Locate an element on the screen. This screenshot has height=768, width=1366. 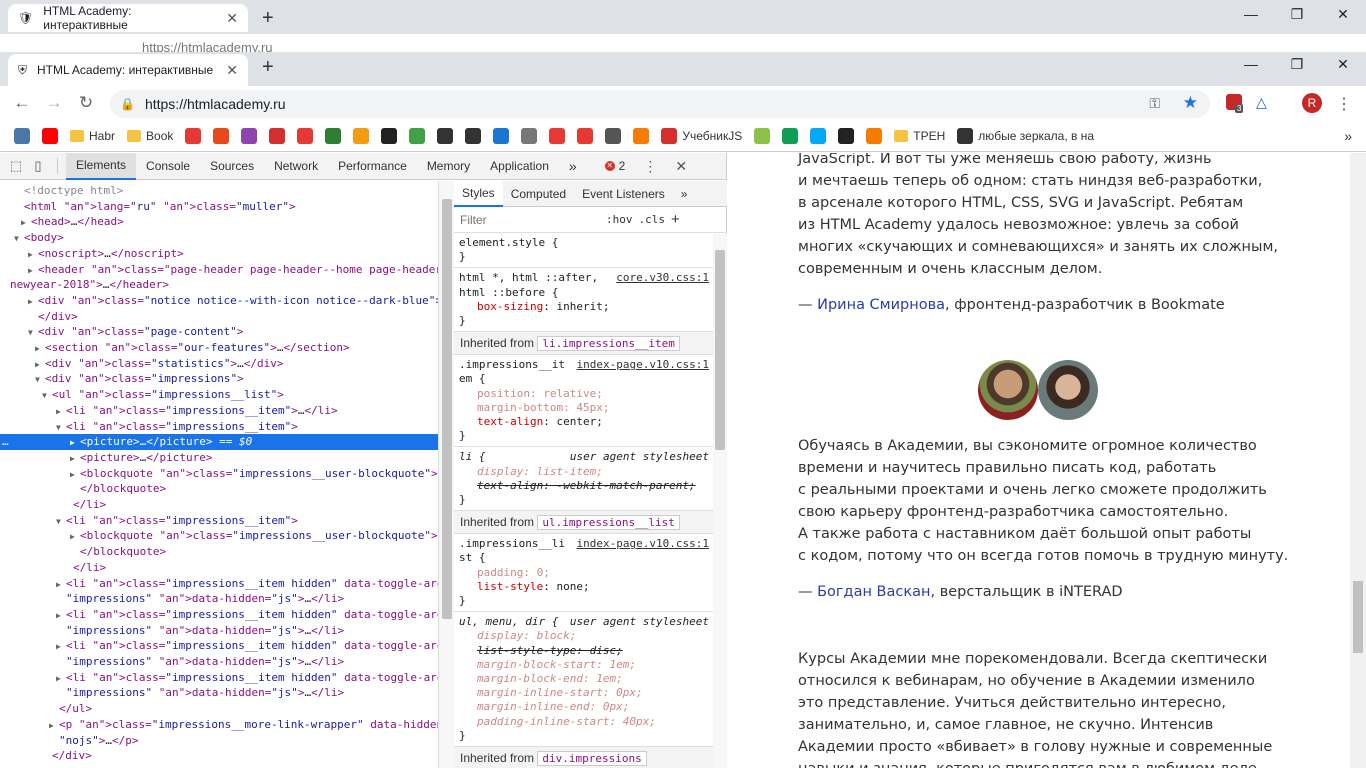
menu-icon: ⋮ is located at coordinates (1344, 104).